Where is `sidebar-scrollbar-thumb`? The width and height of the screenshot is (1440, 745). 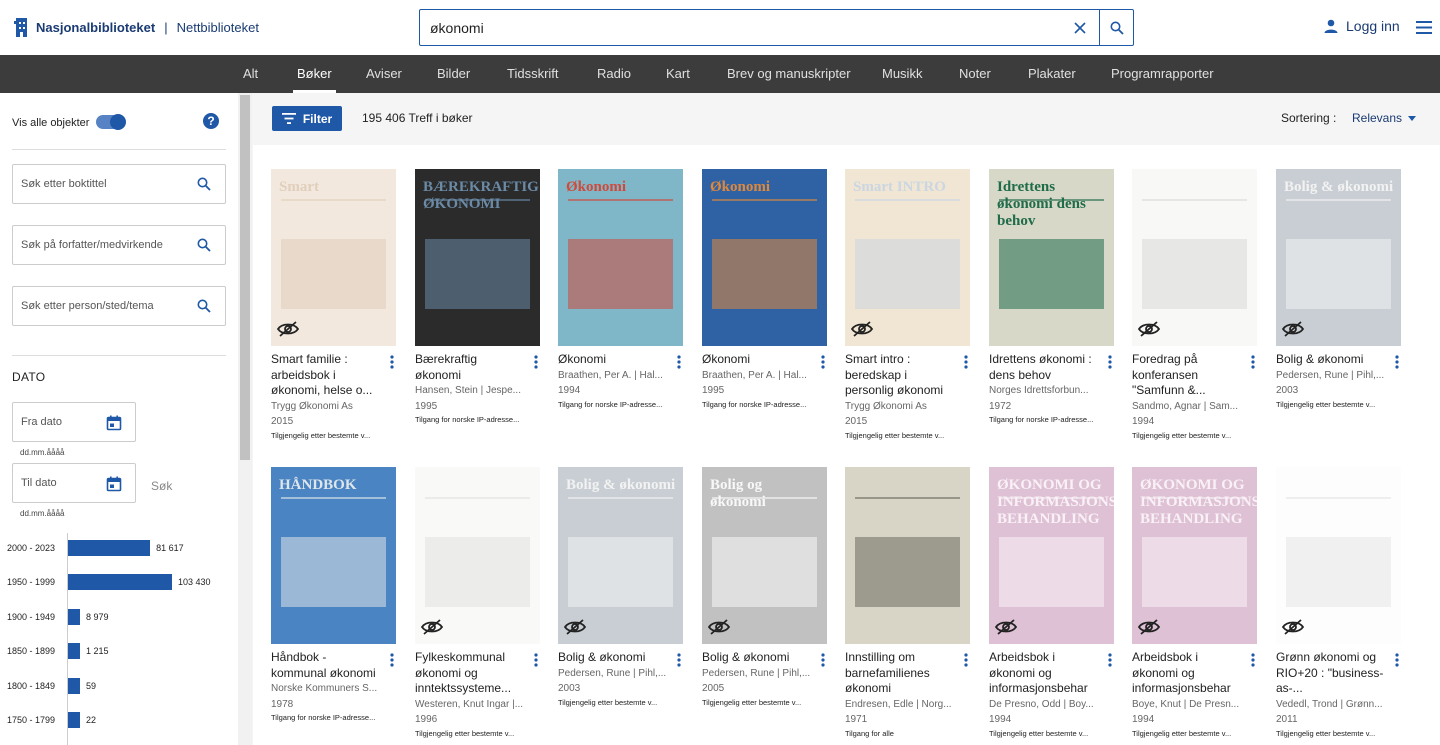 sidebar-scrollbar-thumb is located at coordinates (245, 277).